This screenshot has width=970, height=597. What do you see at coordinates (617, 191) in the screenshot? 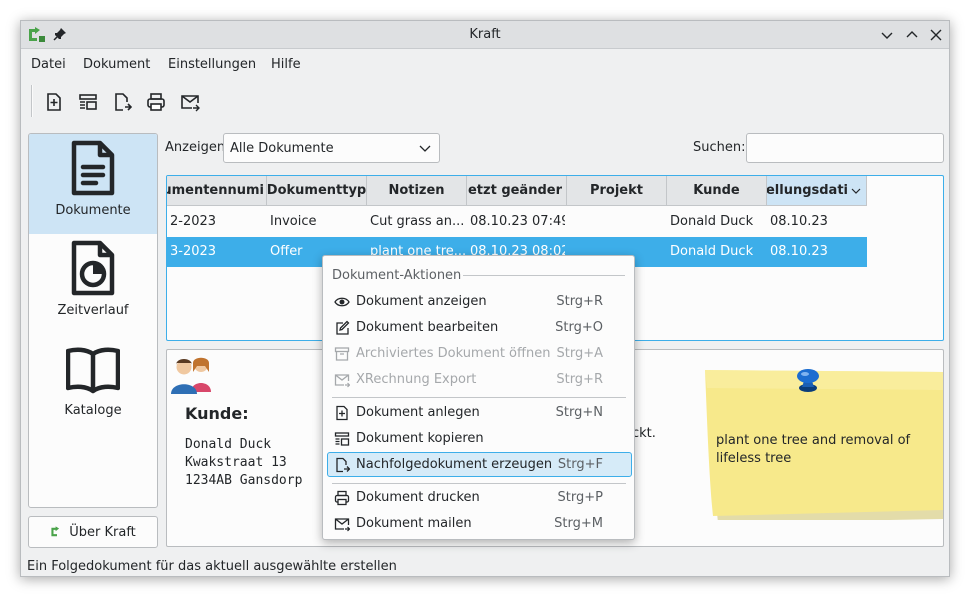
I see `column-header: Projekt` at bounding box center [617, 191].